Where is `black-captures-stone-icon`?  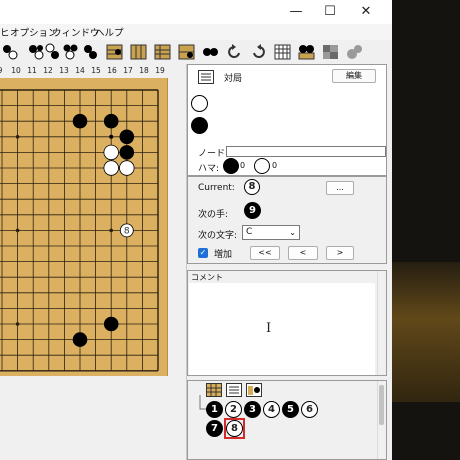
black-captures-stone-icon is located at coordinates (231, 166).